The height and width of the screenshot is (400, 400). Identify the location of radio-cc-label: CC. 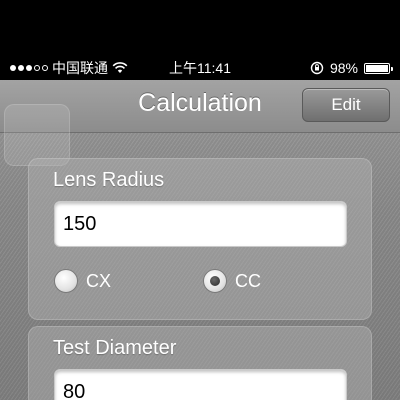
(248, 280).